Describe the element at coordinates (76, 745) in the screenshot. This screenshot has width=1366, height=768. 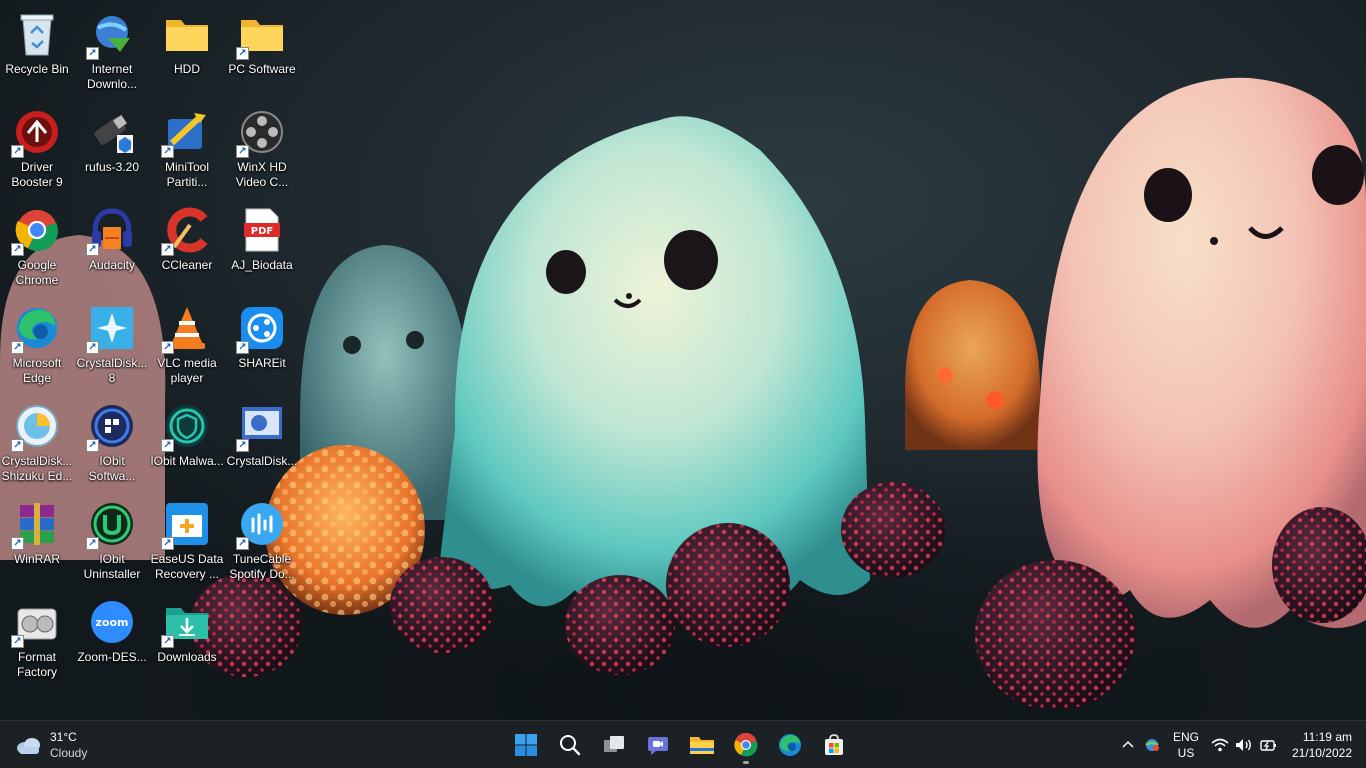
I see `weather-widget: 31°C Cloudy` at that location.